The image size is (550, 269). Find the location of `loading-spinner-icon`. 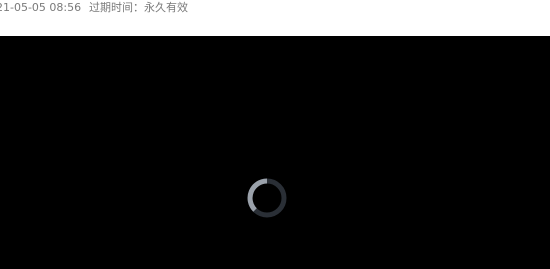

loading-spinner-icon is located at coordinates (267, 198).